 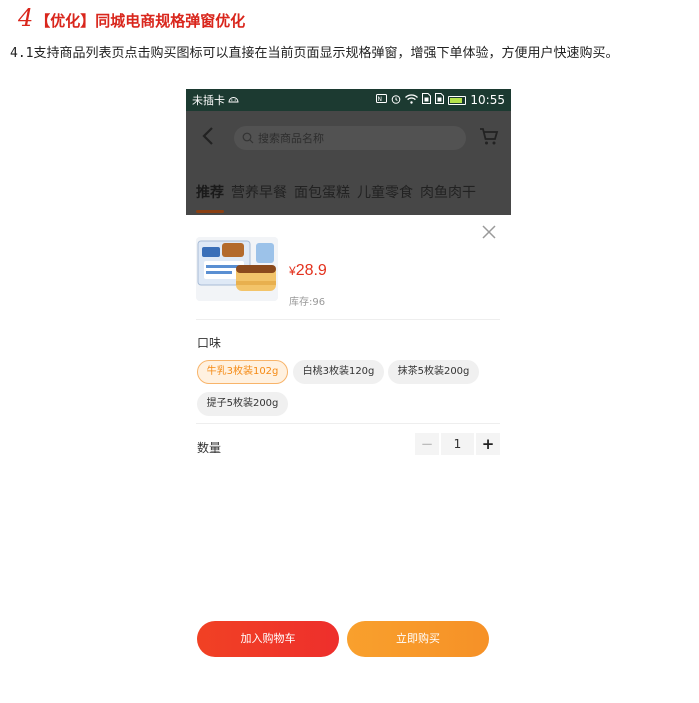 I want to click on carrier-label: 未插卡, so click(x=208, y=100).